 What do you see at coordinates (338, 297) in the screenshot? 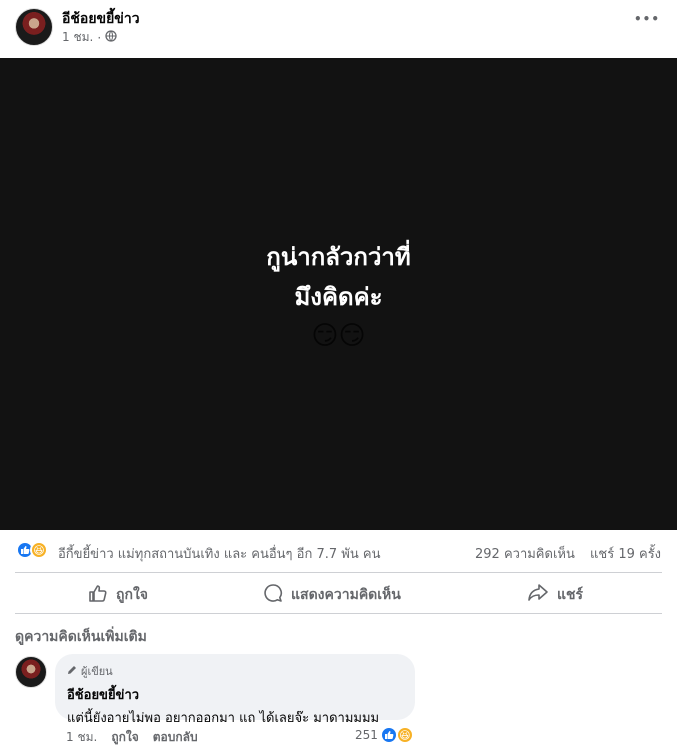
I see `media-text-line-2: มึงคิดค่ะ` at bounding box center [338, 297].